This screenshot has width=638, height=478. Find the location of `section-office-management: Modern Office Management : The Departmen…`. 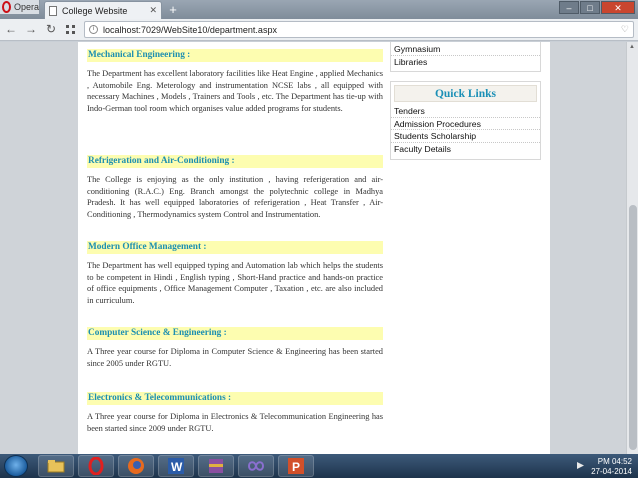

section-office-management: Modern Office Management : The Departmen… is located at coordinates (235, 273).